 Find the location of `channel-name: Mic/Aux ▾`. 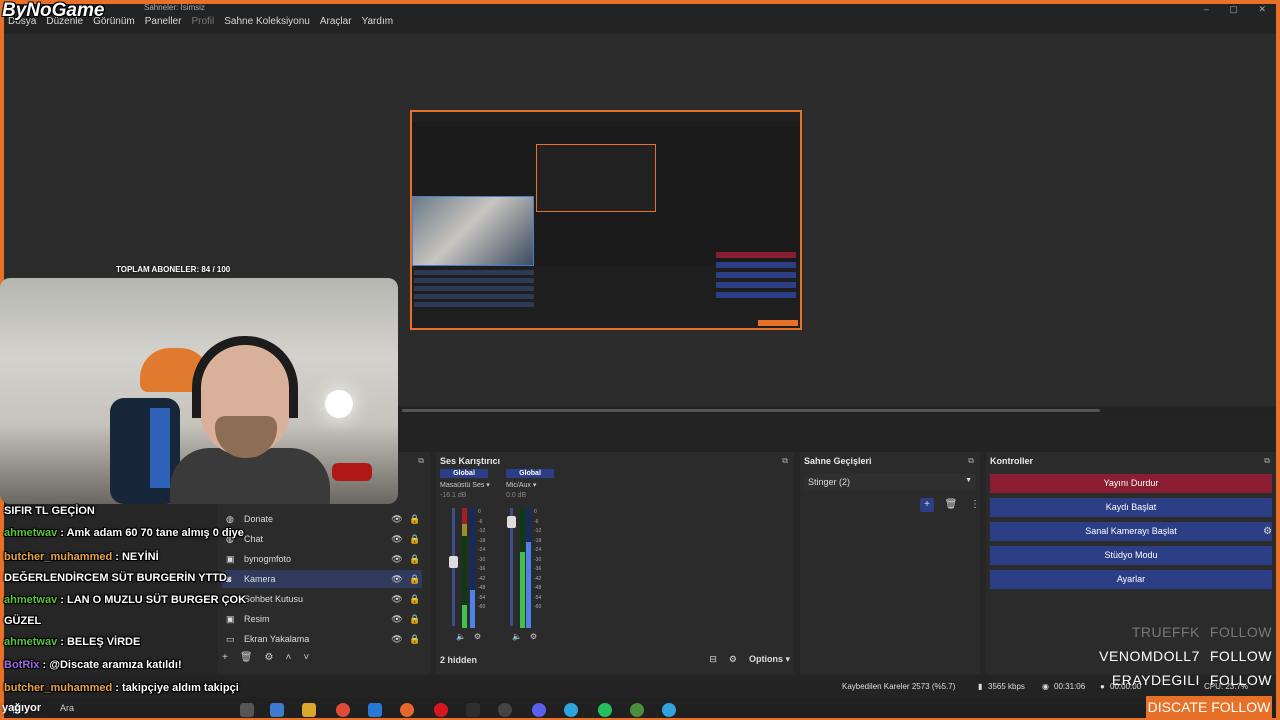

channel-name: Mic/Aux ▾ is located at coordinates (530, 485).